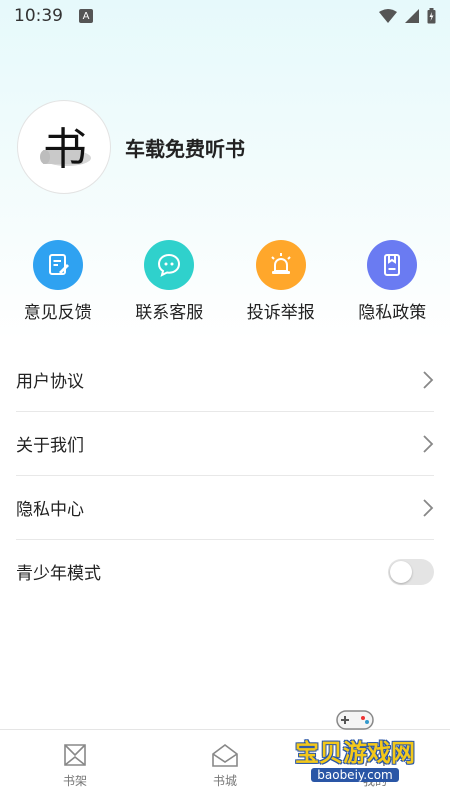  I want to click on contact-service-label: 联系客服, so click(169, 313).